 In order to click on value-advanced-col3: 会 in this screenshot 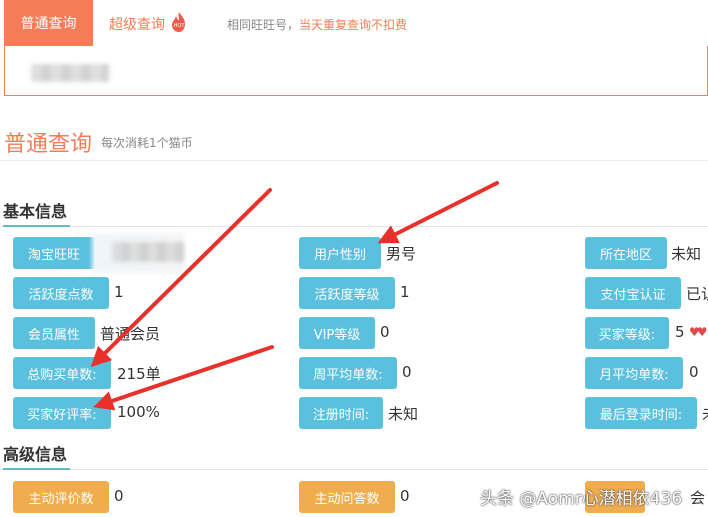, I will do `click(698, 498)`.